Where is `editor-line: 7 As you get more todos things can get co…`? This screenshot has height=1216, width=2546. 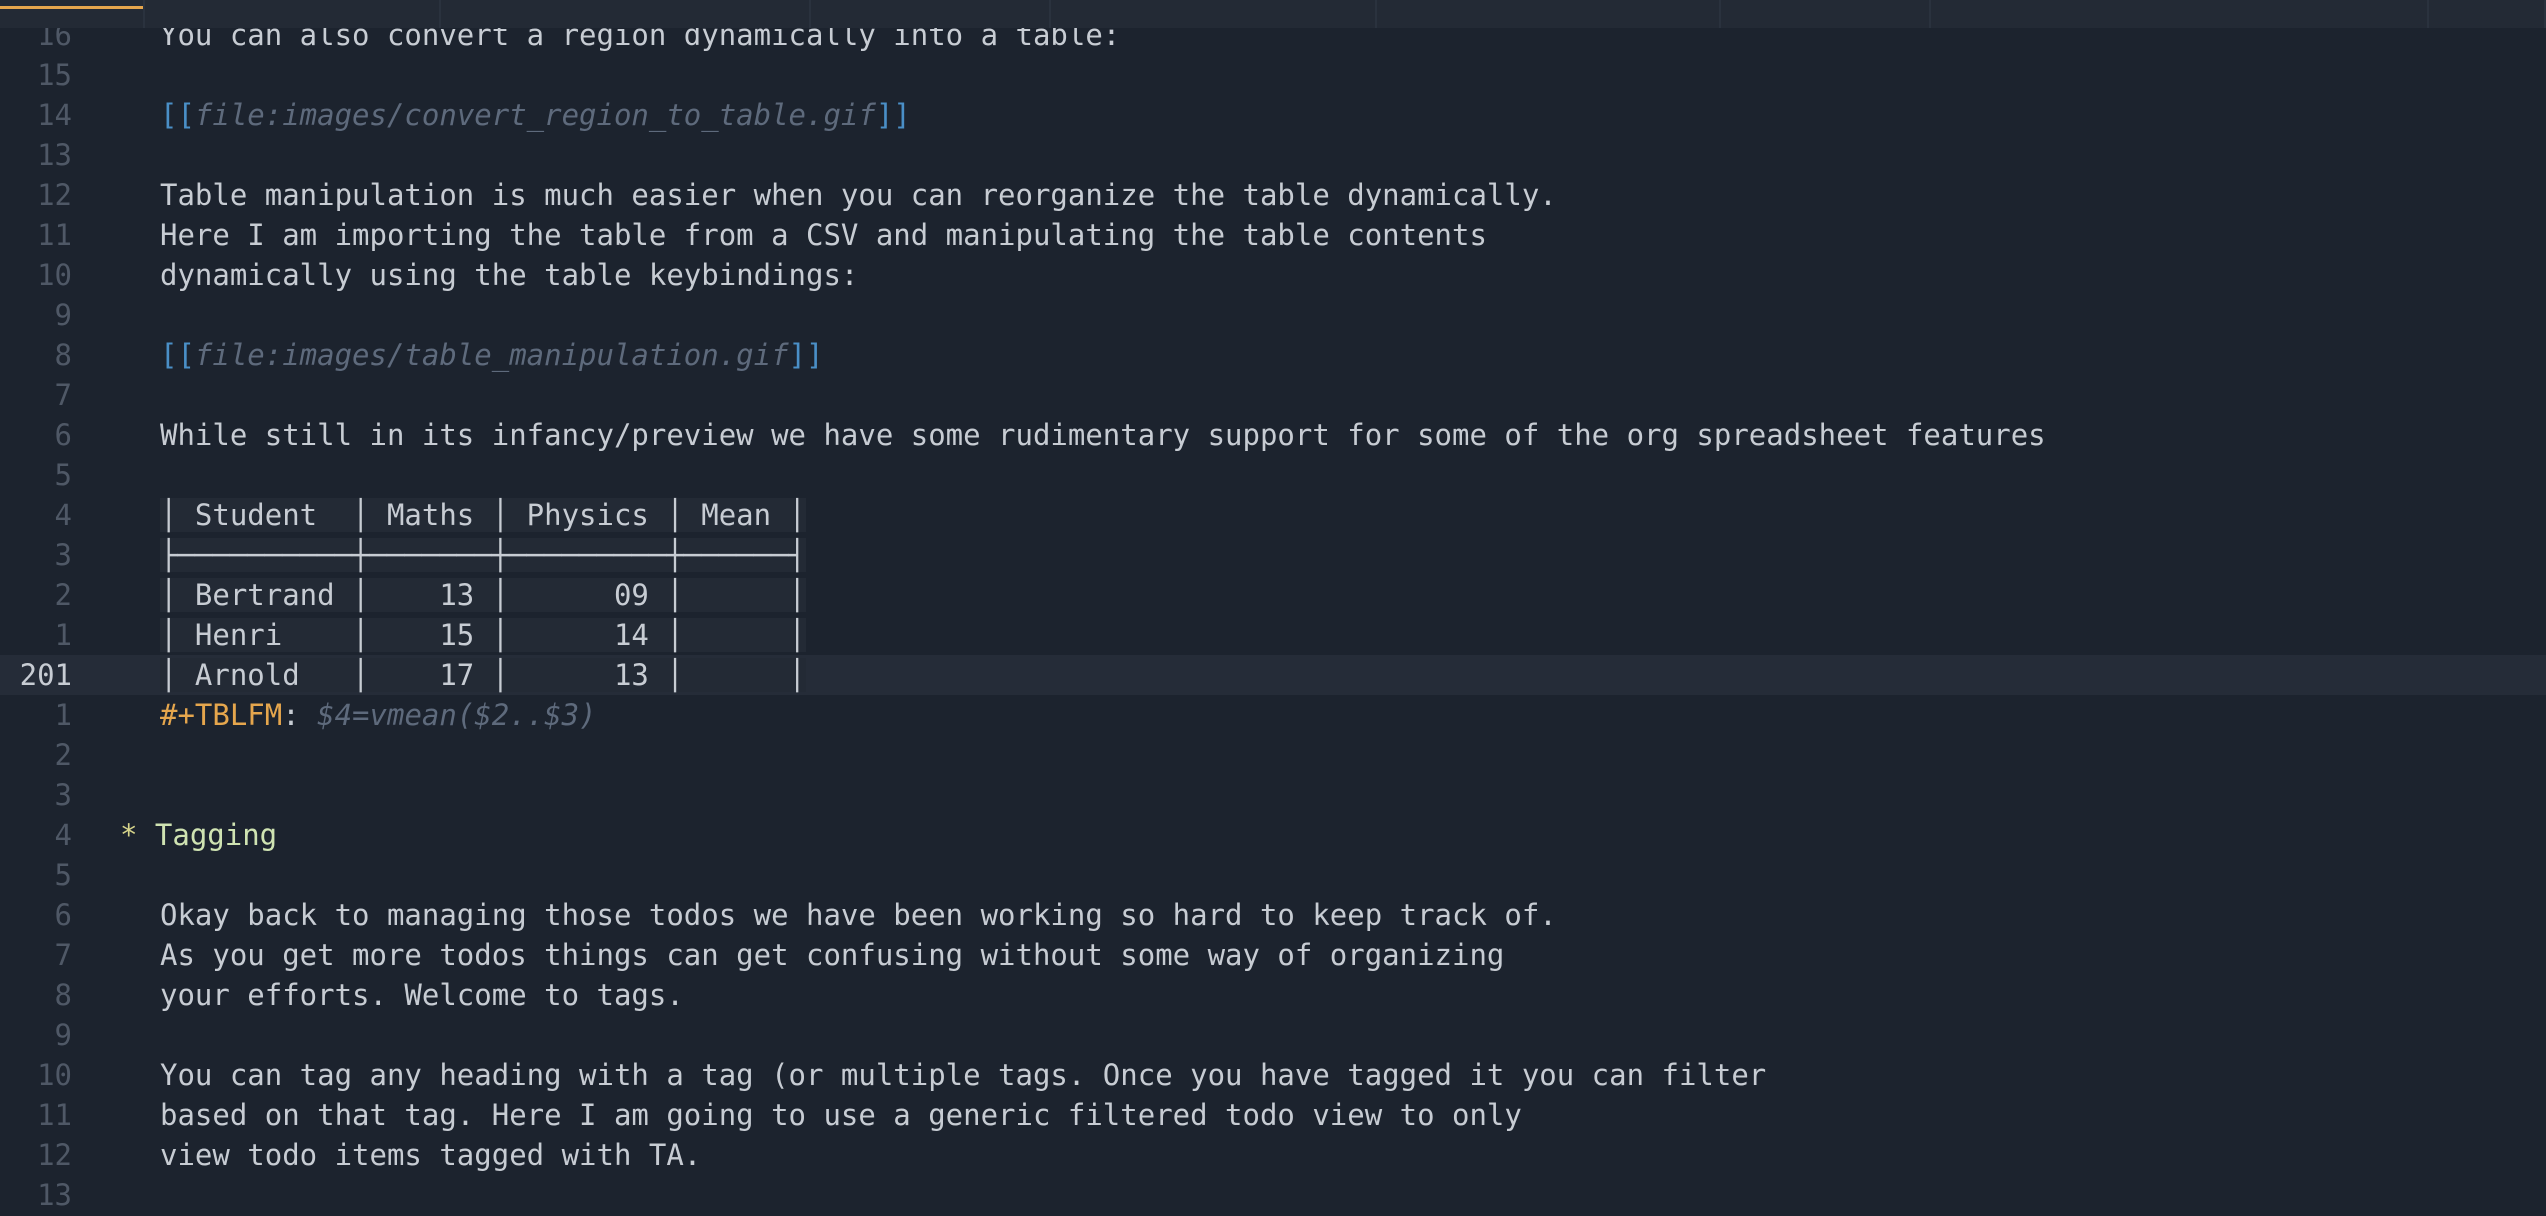
editor-line: 7 As you get more todos things can get co… is located at coordinates (1273, 955).